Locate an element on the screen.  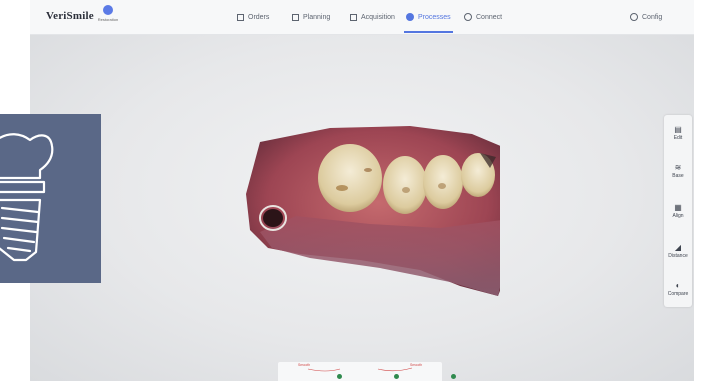
orders-icon is located at coordinates (240, 17).